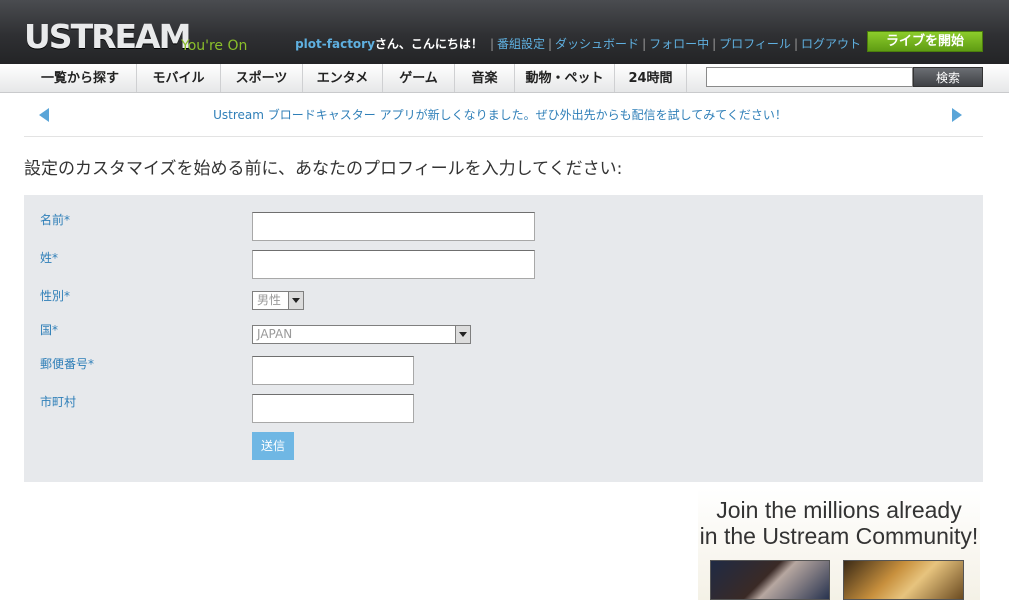 This screenshot has width=1009, height=600. Describe the element at coordinates (839, 536) in the screenshot. I see `promo-line-2: in the Ustream Community!` at that location.